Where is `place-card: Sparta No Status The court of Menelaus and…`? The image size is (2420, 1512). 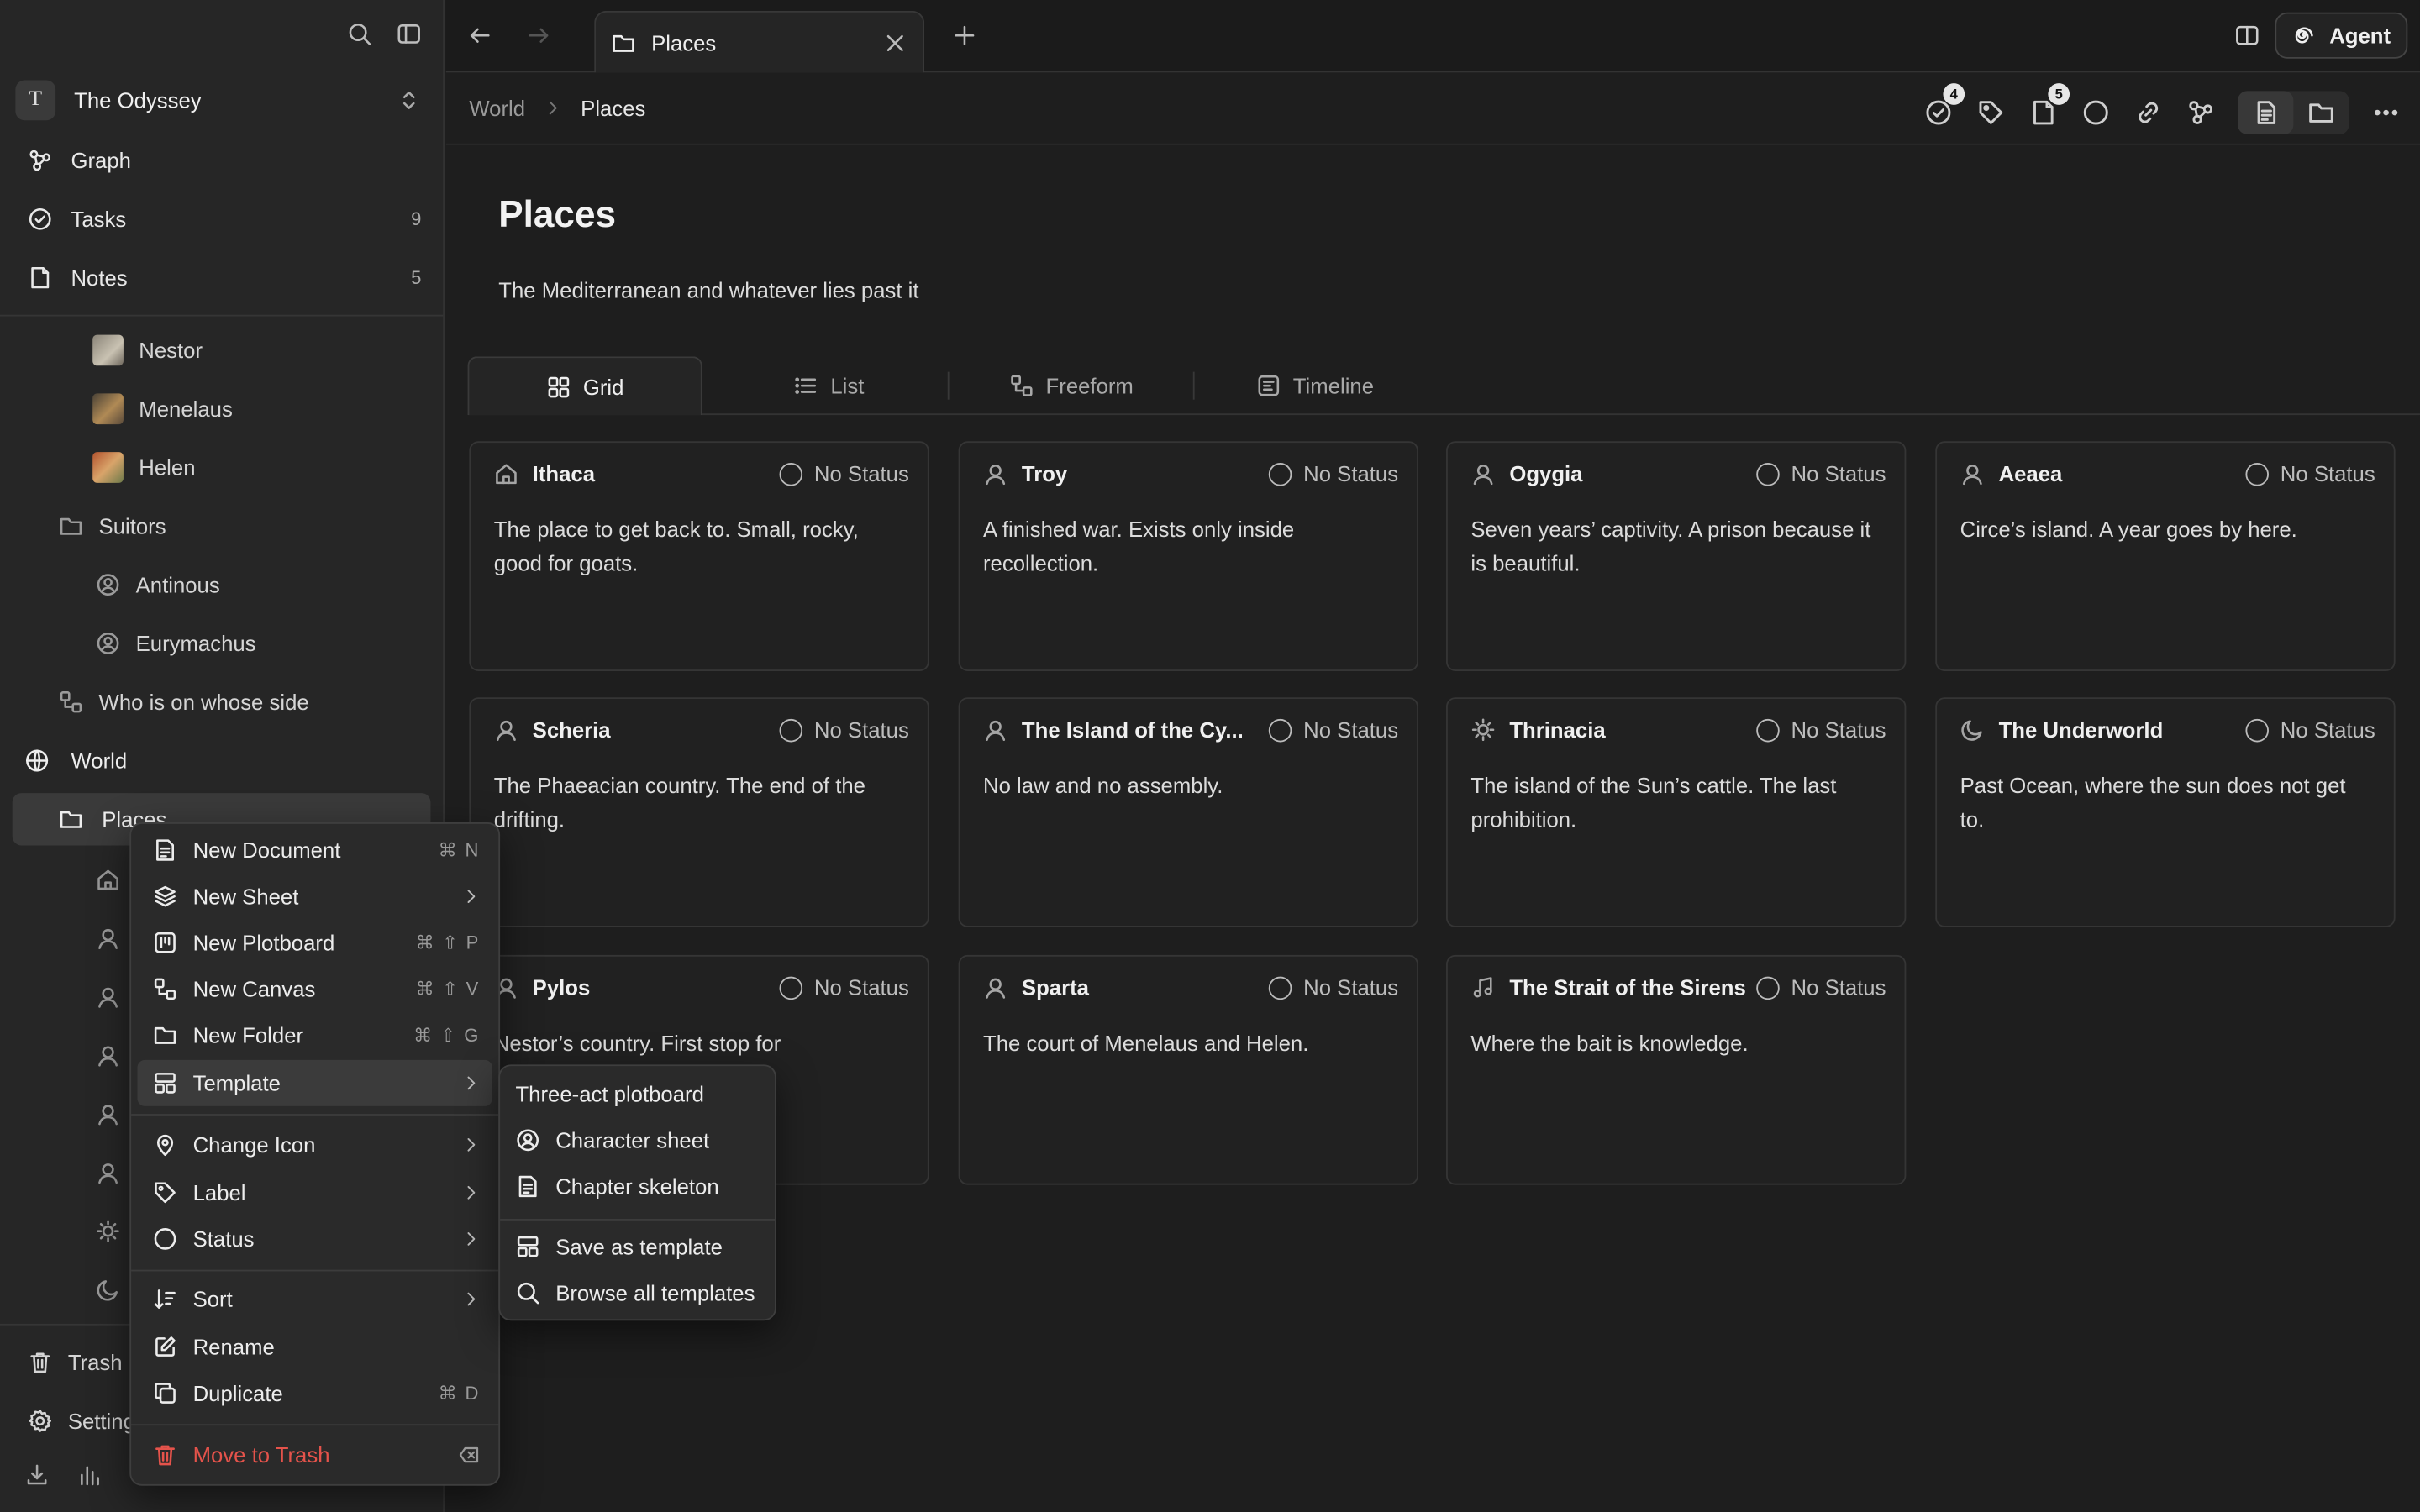 place-card: Sparta No Status The court of Menelaus and… is located at coordinates (1188, 1069).